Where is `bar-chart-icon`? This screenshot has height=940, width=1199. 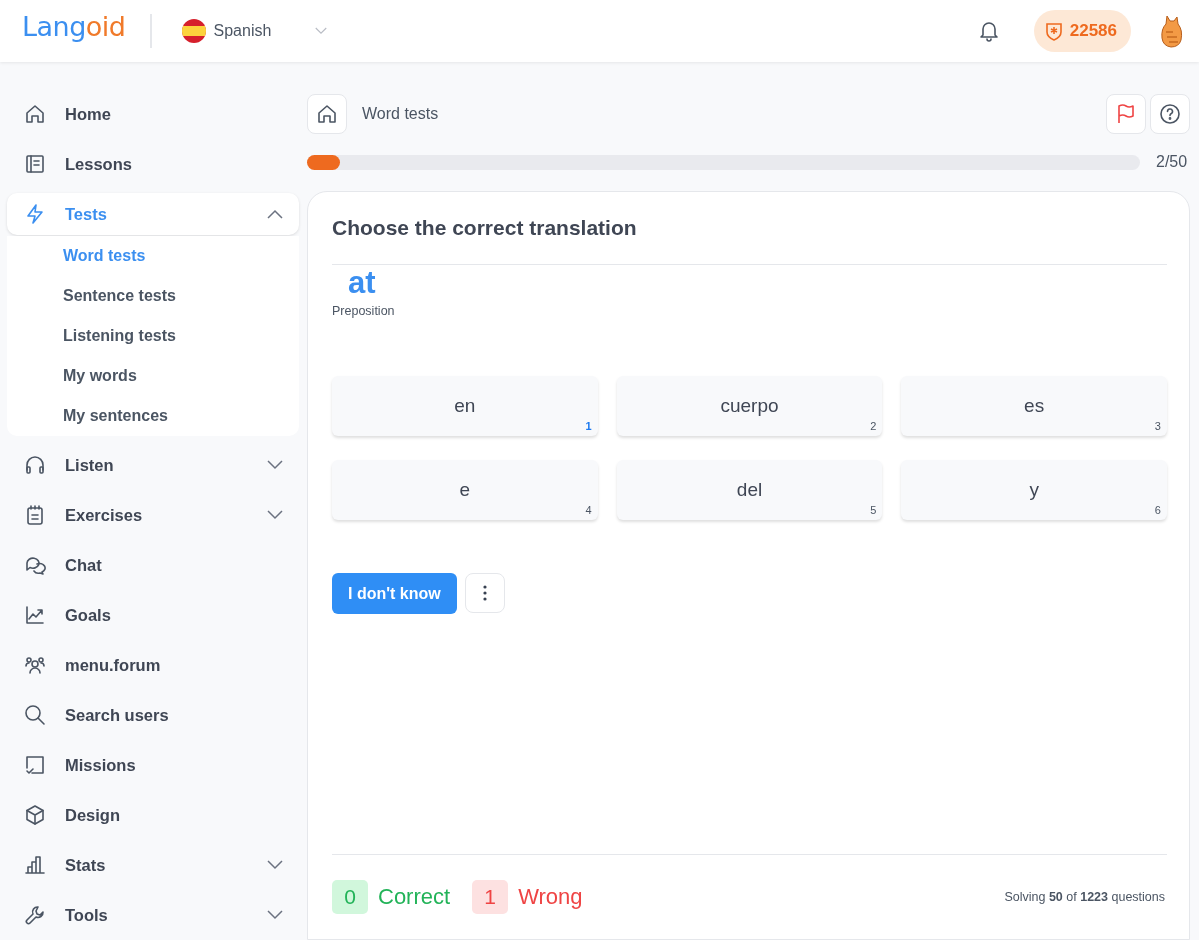
bar-chart-icon is located at coordinates (35, 865).